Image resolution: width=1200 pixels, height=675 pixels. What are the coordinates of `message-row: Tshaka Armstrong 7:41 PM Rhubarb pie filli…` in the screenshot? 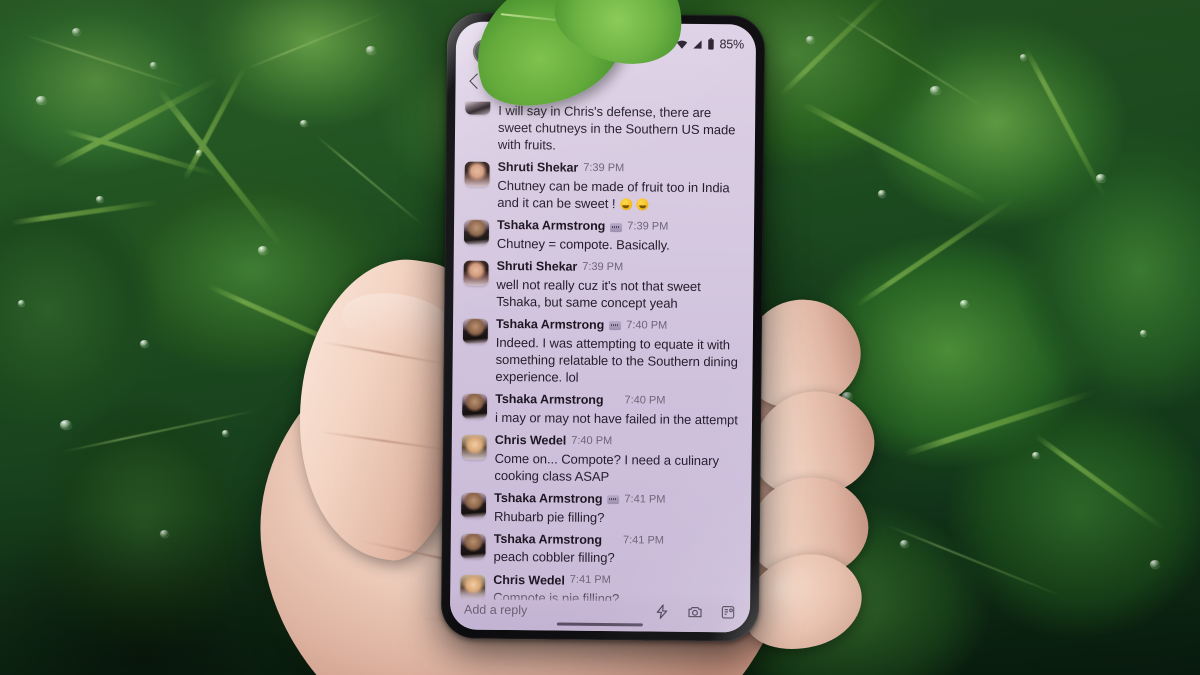 It's located at (600, 510).